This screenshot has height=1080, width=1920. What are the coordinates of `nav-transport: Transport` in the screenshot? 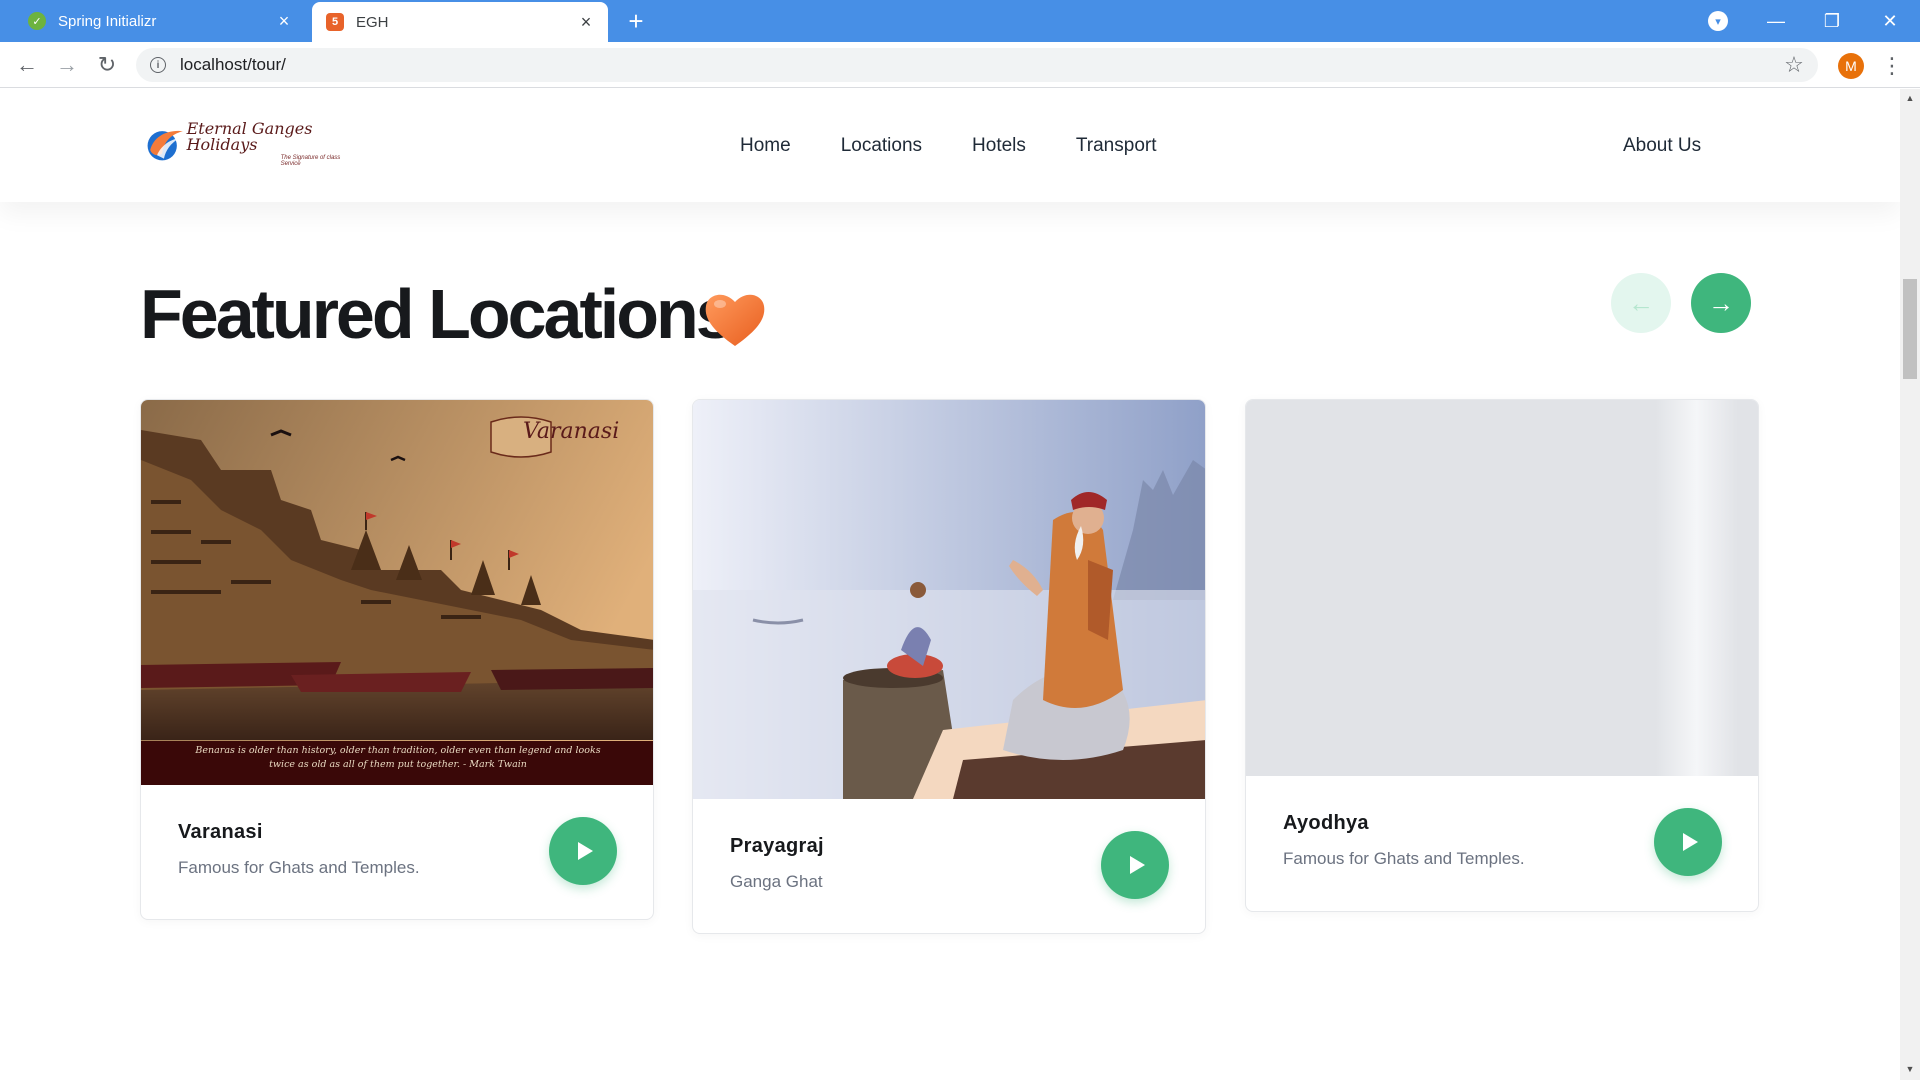 It's located at (1116, 146).